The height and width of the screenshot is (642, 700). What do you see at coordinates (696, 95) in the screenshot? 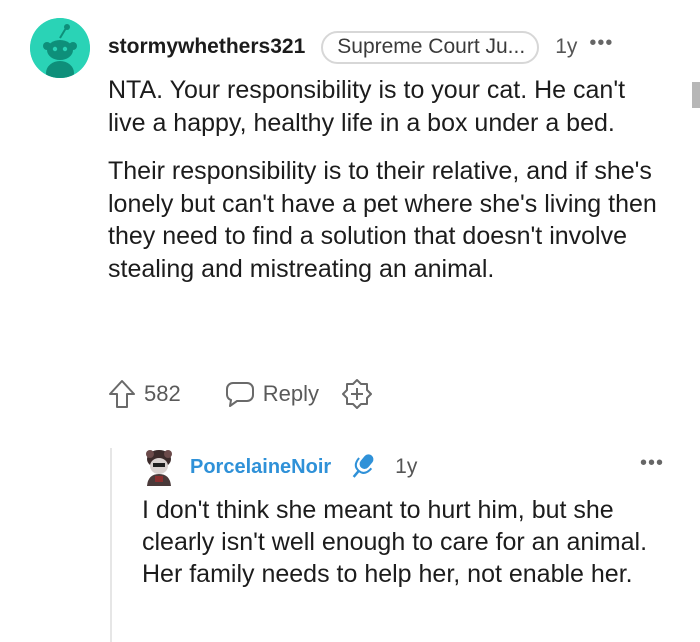
I see `scrollbar-thumb` at bounding box center [696, 95].